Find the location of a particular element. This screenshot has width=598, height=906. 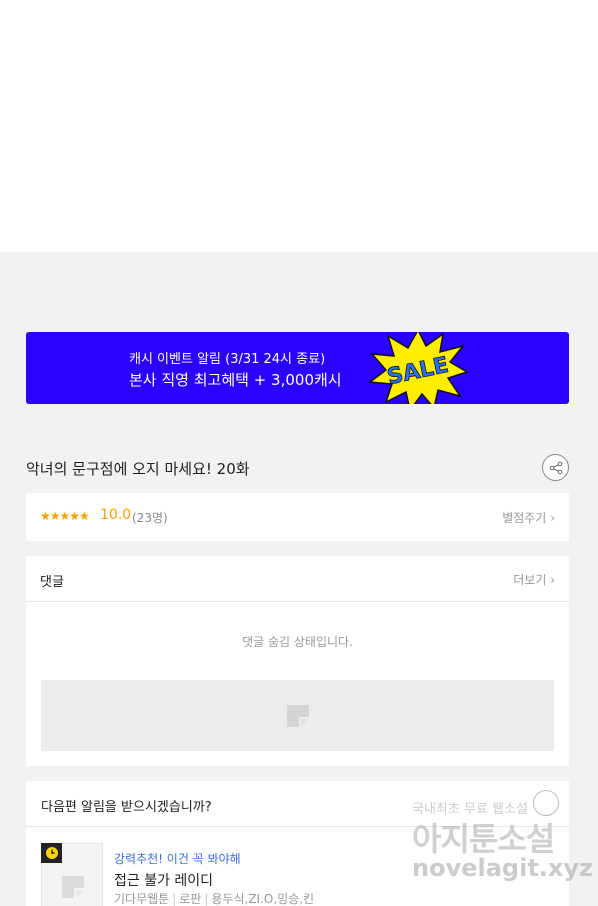

comment-hidden-message: 댓글 숨김 상태입니다. is located at coordinates (297, 642).